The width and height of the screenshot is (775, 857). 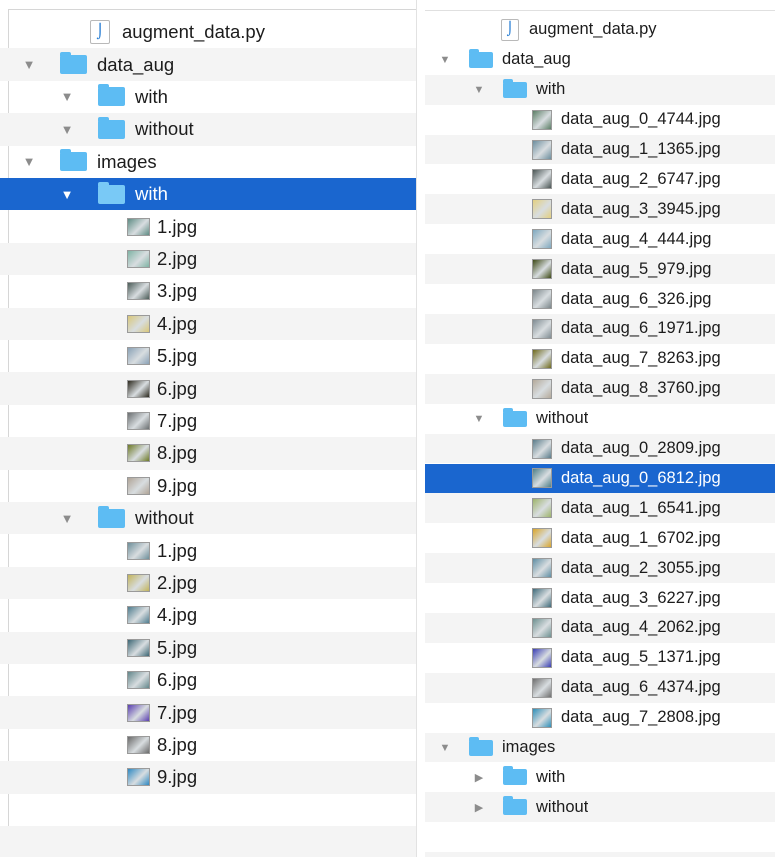 What do you see at coordinates (177, 485) in the screenshot?
I see `item-label: 9.jpg` at bounding box center [177, 485].